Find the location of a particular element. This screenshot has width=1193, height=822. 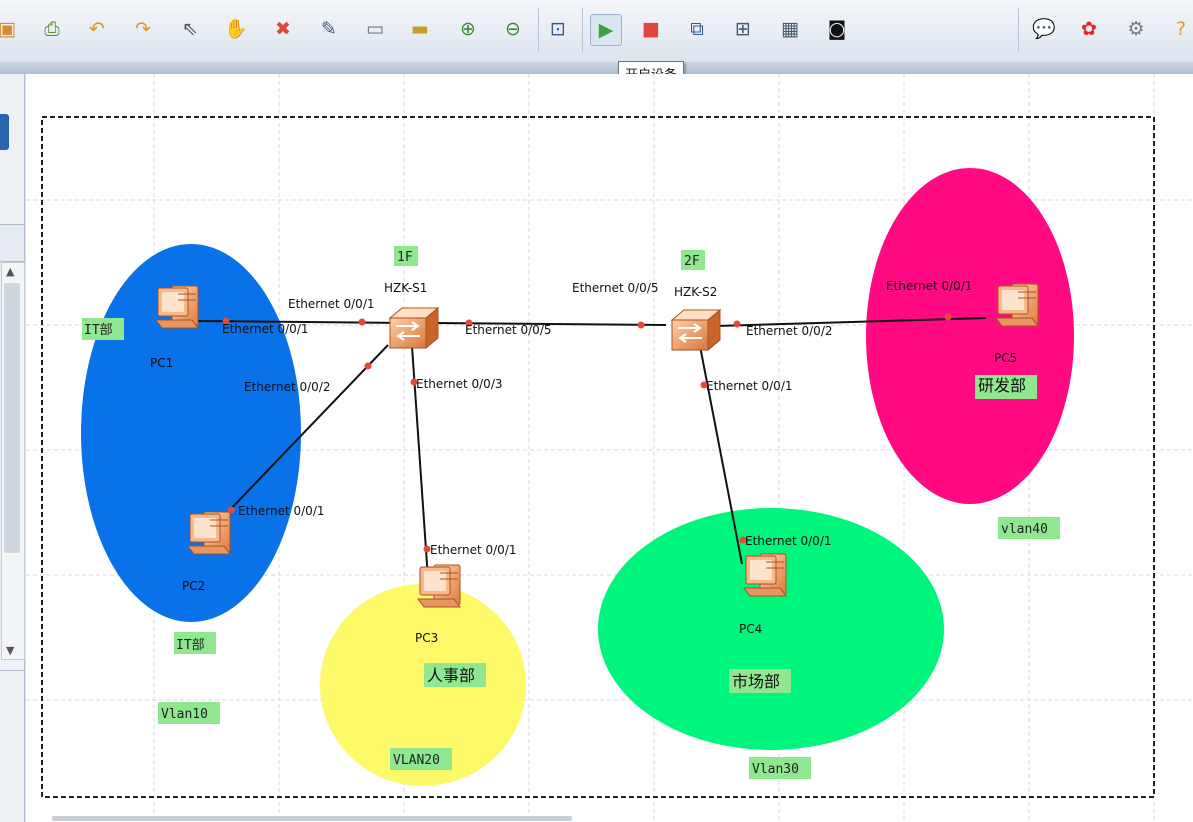

pc1-label: PC1 is located at coordinates (161, 363).